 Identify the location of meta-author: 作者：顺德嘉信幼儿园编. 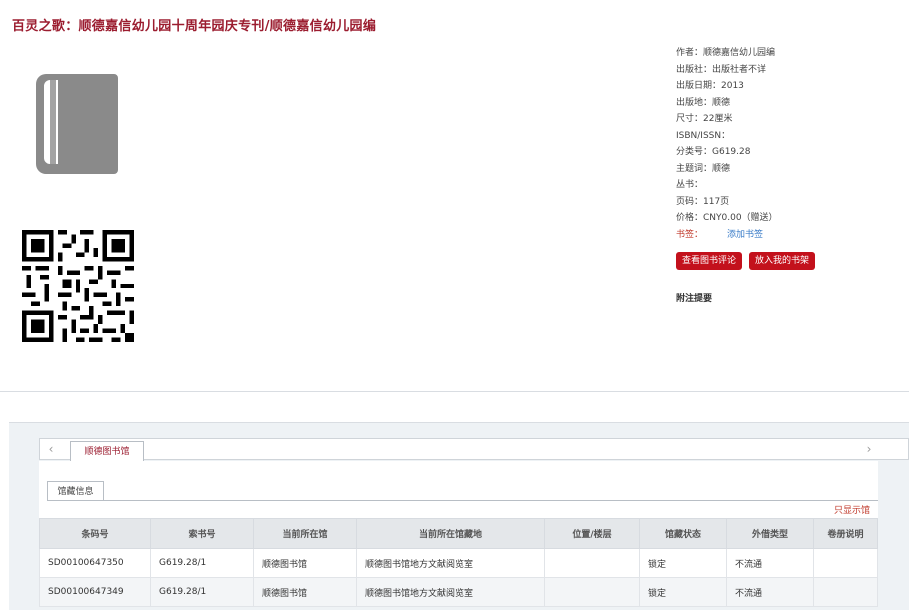
(726, 53).